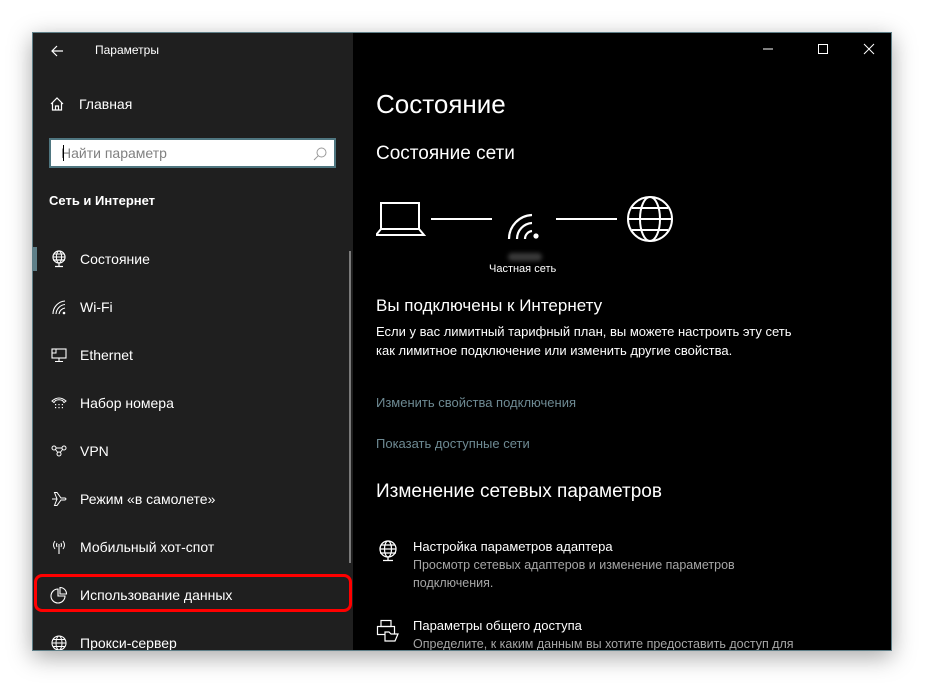 The image size is (925, 683). What do you see at coordinates (102, 200) in the screenshot?
I see `section-title: Сеть и Интернет` at bounding box center [102, 200].